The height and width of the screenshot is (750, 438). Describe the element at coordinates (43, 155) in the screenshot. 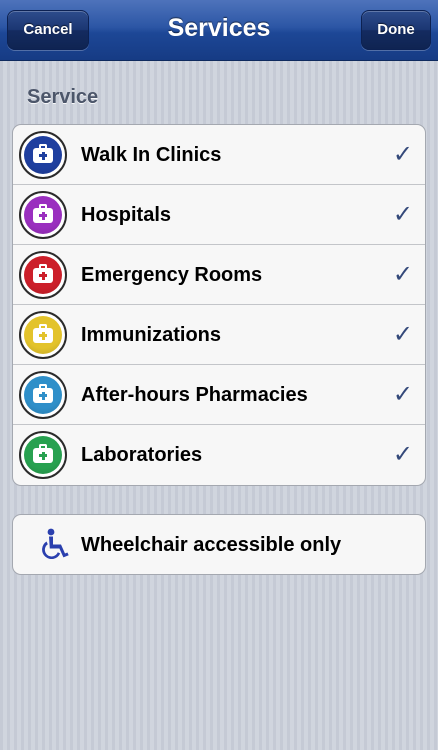

I see `walk-in-clinic-medkit-icon` at that location.